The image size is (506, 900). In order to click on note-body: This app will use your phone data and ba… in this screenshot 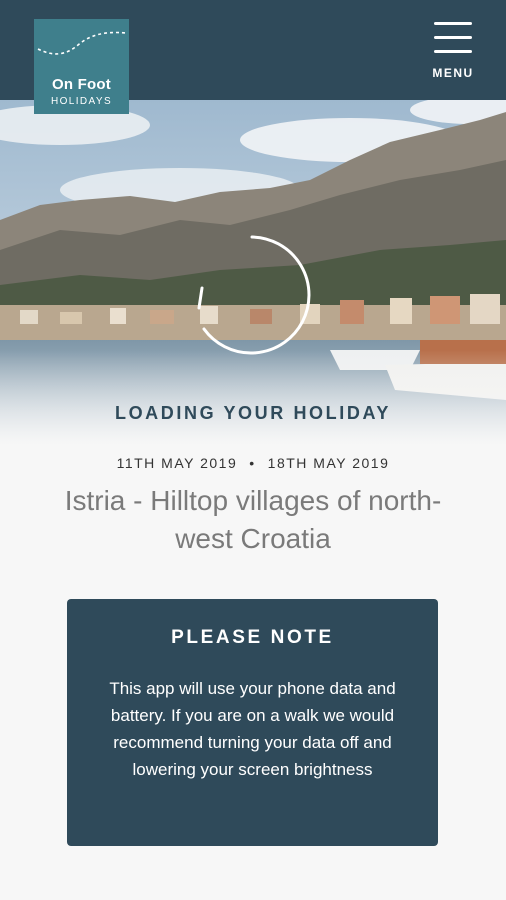, I will do `click(252, 729)`.